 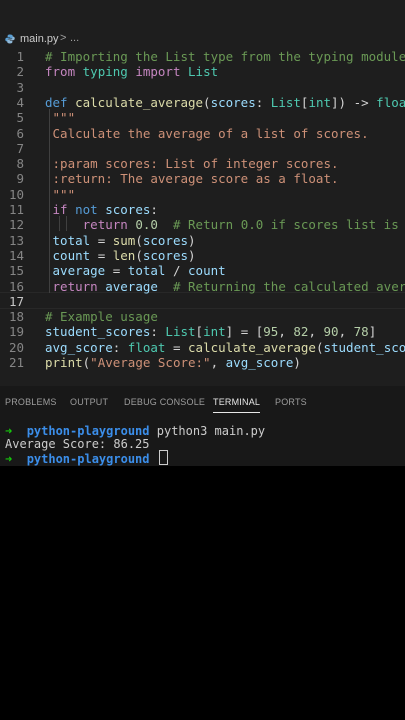 I want to click on prompt-directory: python-playground, so click(x=88, y=431).